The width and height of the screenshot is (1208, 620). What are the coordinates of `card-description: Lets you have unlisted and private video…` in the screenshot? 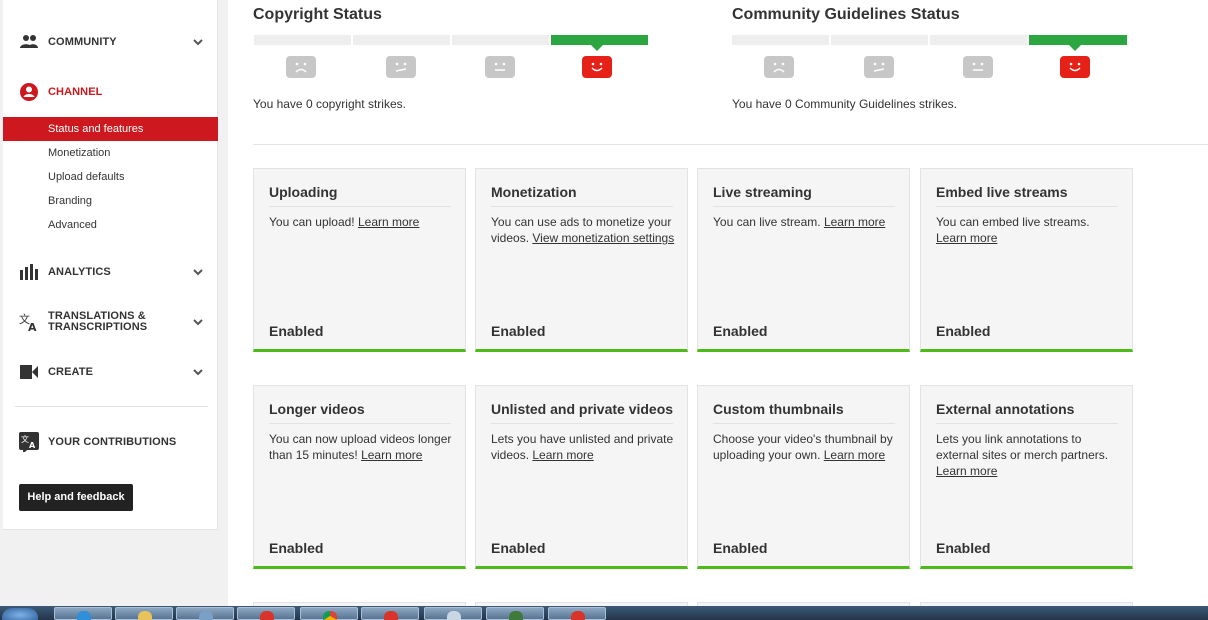 It's located at (582, 447).